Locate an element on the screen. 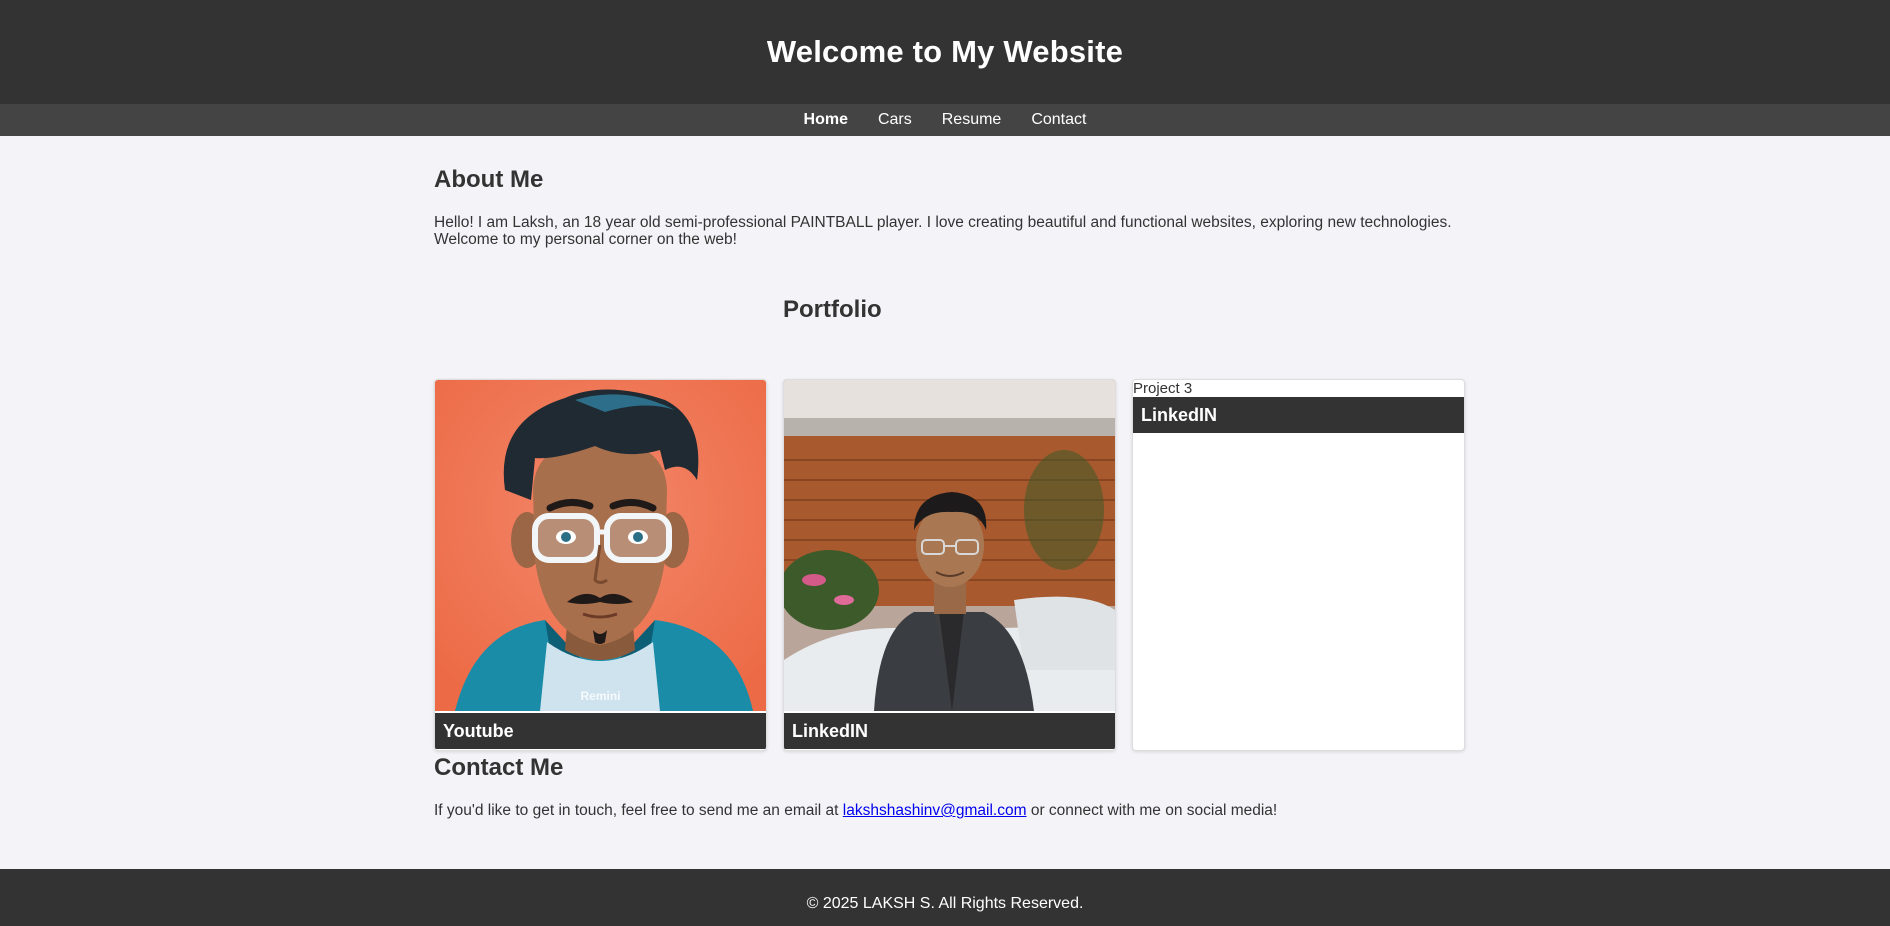 This screenshot has width=1890, height=926. broken-image-placeholder: Project 3 is located at coordinates (1298, 388).